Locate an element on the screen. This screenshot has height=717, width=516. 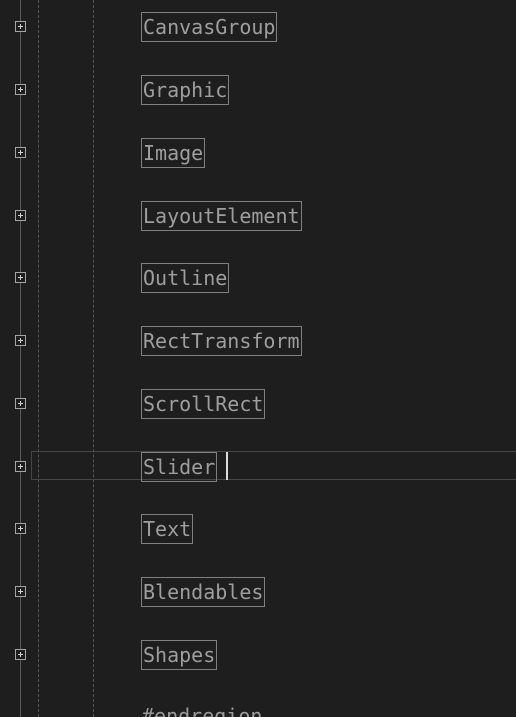
collapsed-region-row: ScrollRect is located at coordinates (258, 405).